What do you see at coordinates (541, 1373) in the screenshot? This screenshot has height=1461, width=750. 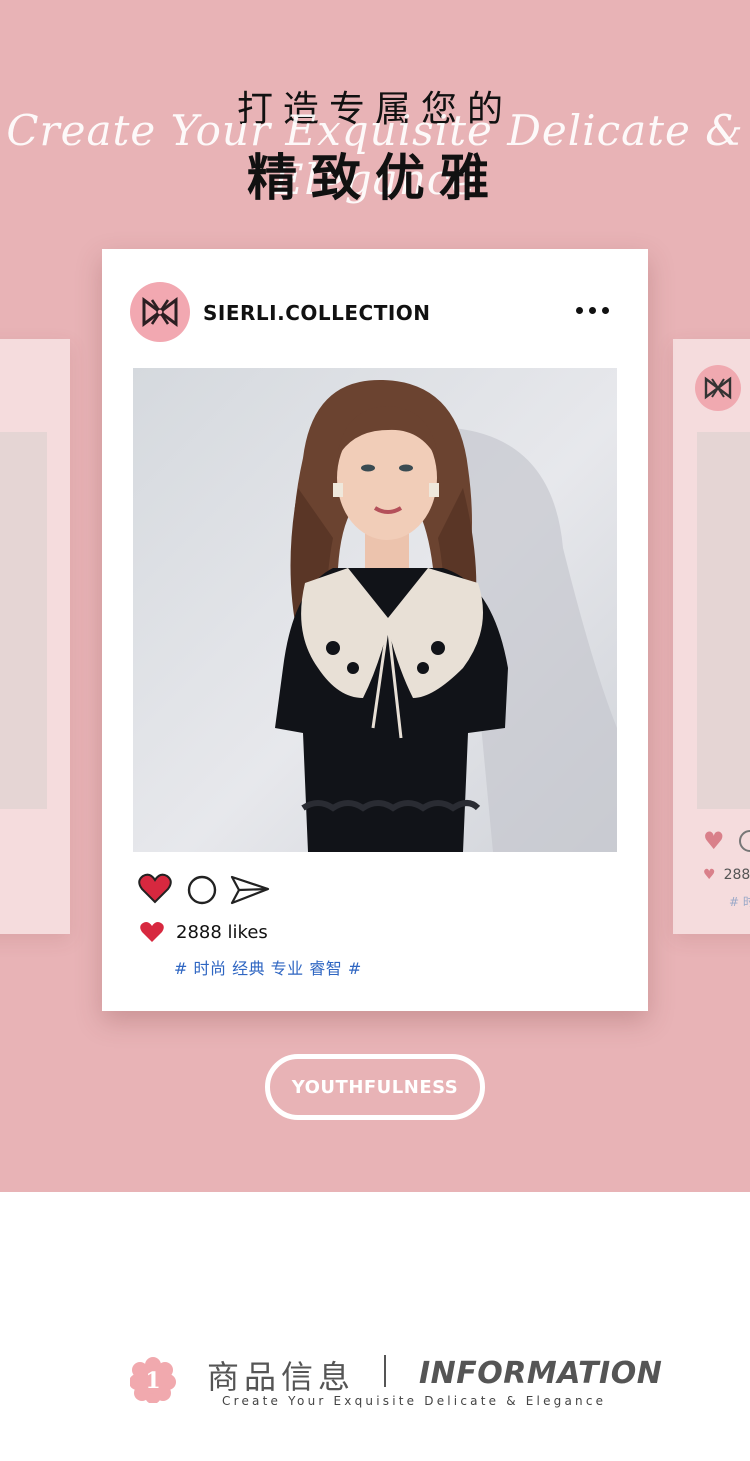 I see `info-title-en: INFORMATION` at bounding box center [541, 1373].